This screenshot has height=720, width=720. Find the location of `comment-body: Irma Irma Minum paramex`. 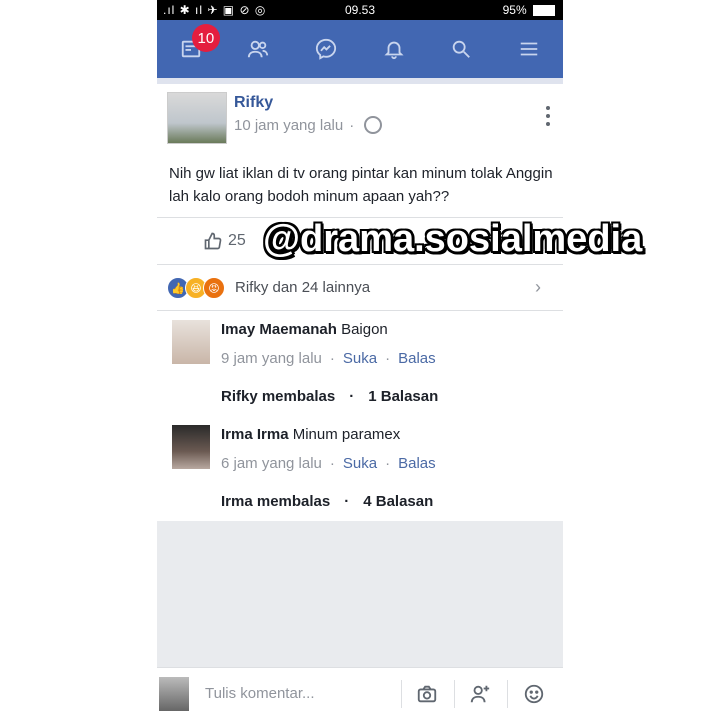

comment-body: Irma Irma Minum paramex is located at coordinates (310, 434).